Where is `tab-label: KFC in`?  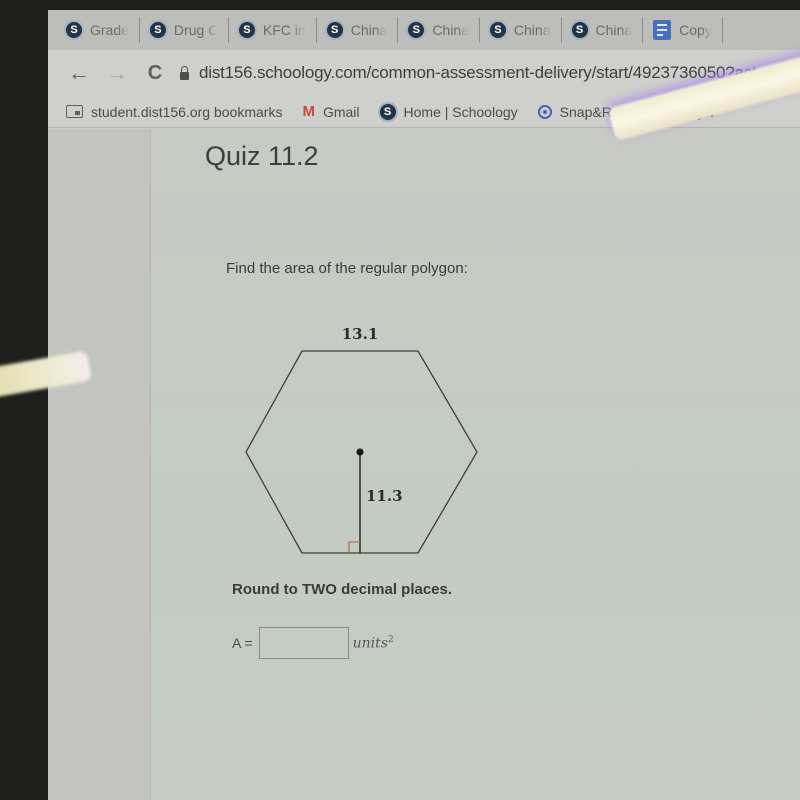 tab-label: KFC in is located at coordinates (284, 30).